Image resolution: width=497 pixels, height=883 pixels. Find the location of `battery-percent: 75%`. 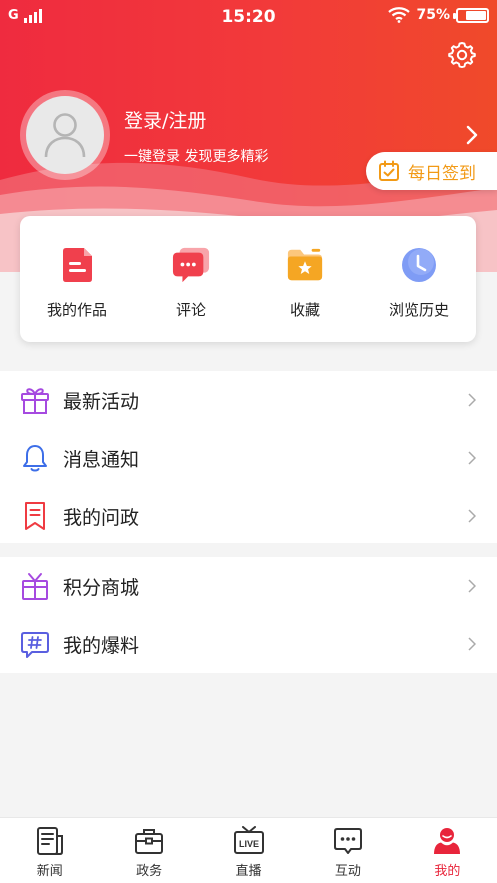

battery-percent: 75% is located at coordinates (433, 15).